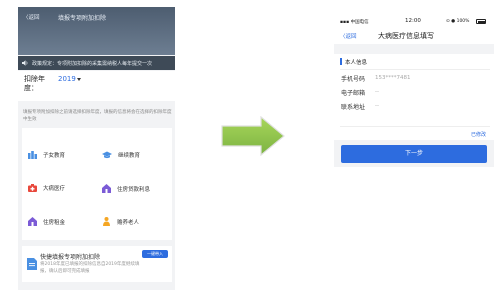  Describe the element at coordinates (463, 21) in the screenshot. I see `battery-percent-text: 100%` at that location.